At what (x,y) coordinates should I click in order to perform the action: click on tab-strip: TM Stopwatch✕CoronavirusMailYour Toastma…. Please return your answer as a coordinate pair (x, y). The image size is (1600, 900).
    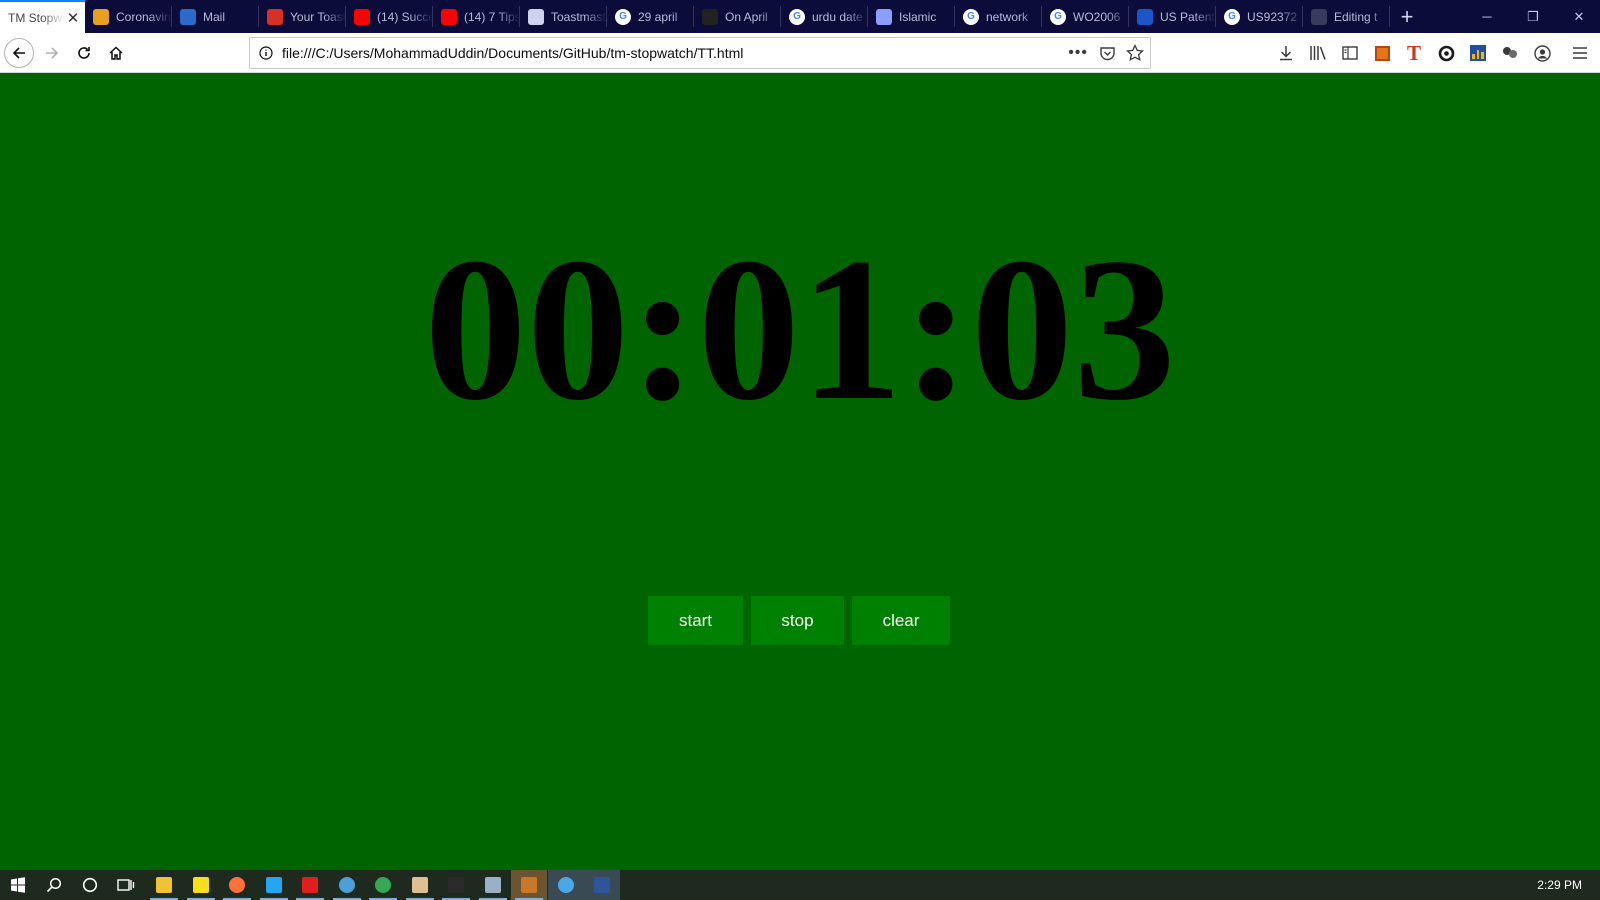
    Looking at the image, I should click on (800, 16).